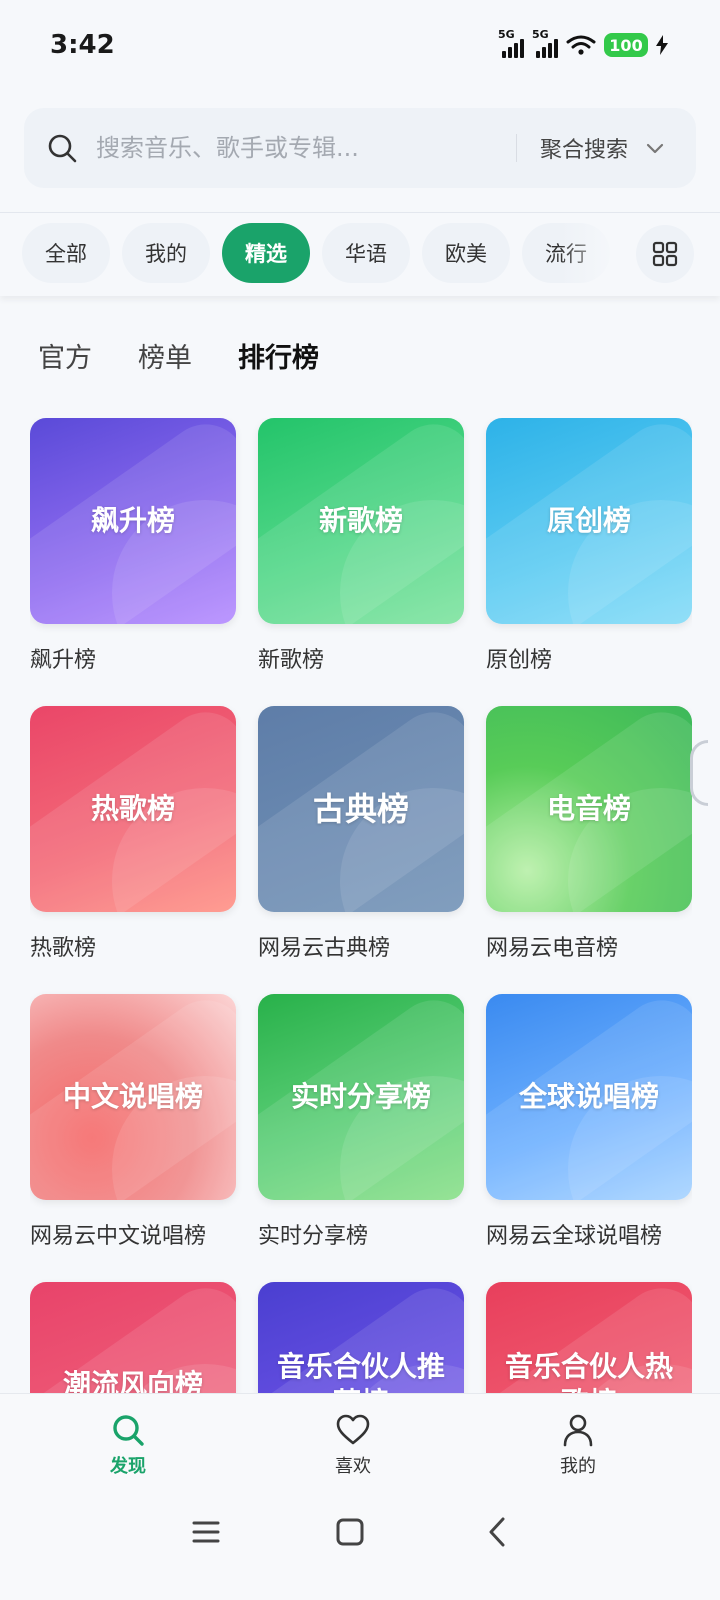 The image size is (720, 1600). I want to click on status-time: 3:42, so click(82, 45).